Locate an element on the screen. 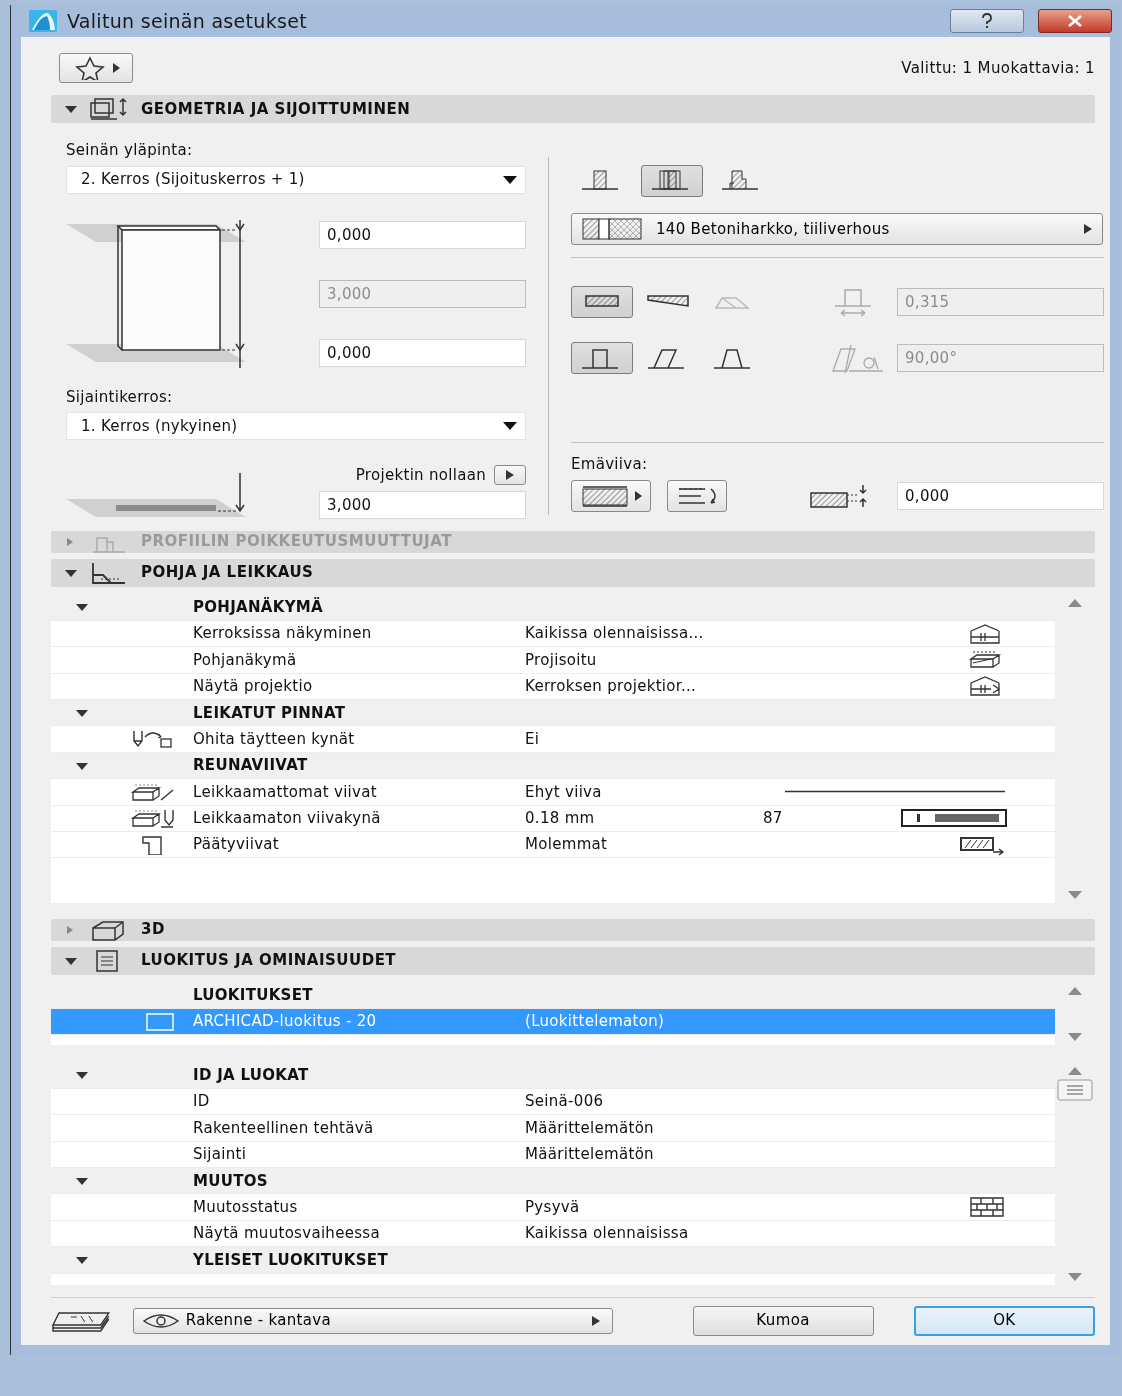  flip-reference-line-button is located at coordinates (697, 495).